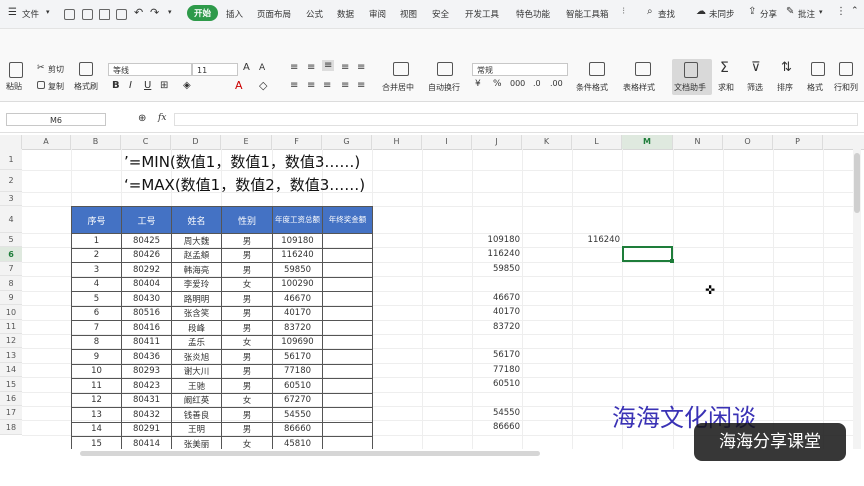 The width and height of the screenshot is (864, 486). What do you see at coordinates (196, 313) in the screenshot?
I see `table-cell: 张含笑` at bounding box center [196, 313].